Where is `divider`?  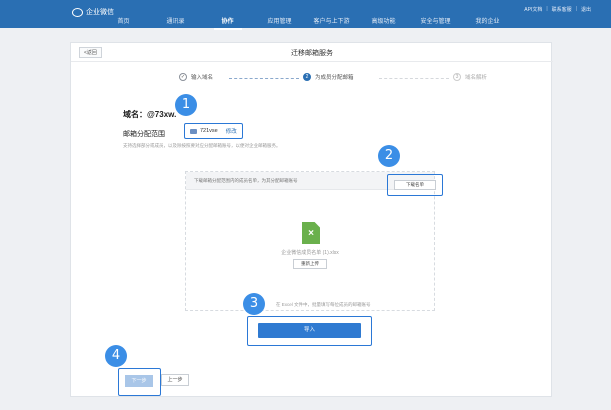
divider is located at coordinates (312, 61).